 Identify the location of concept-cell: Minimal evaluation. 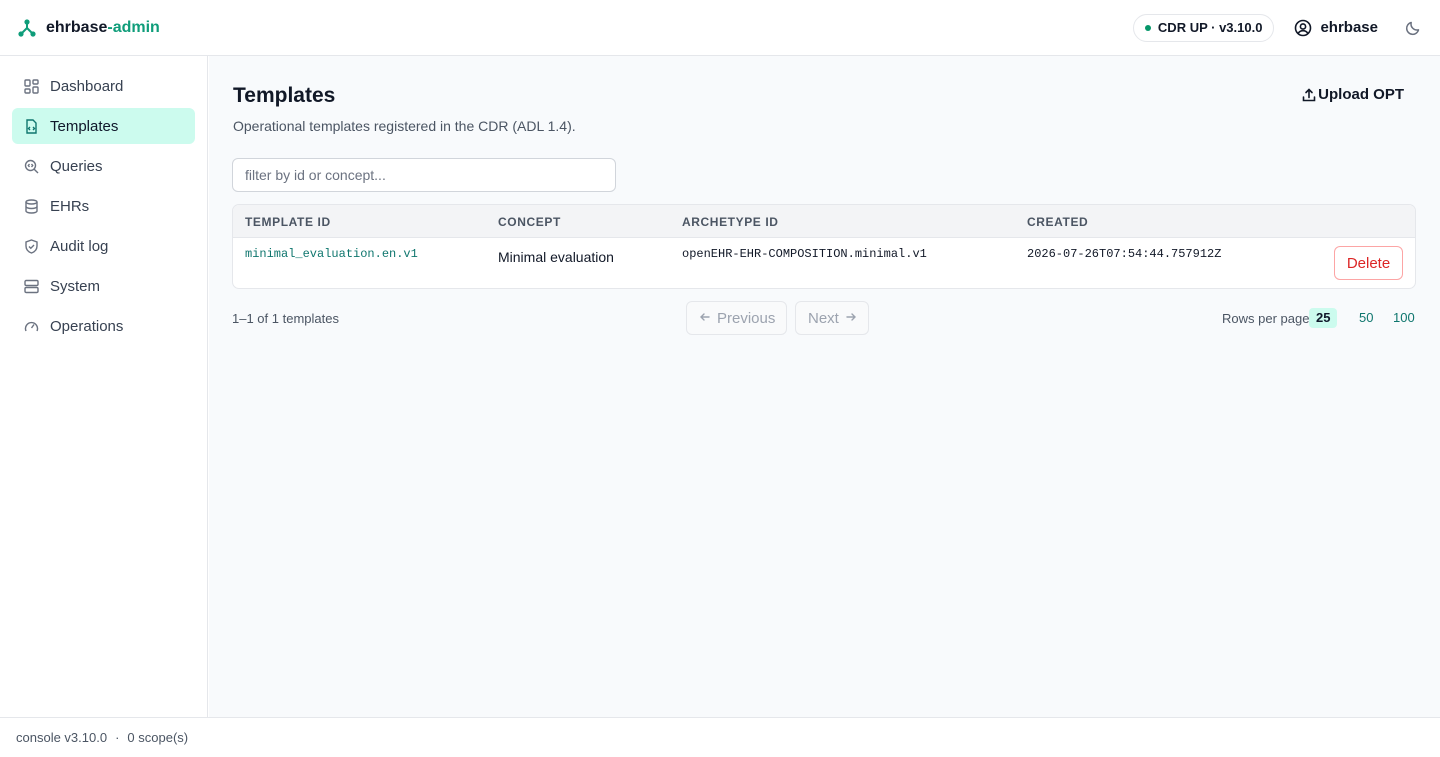
(556, 257).